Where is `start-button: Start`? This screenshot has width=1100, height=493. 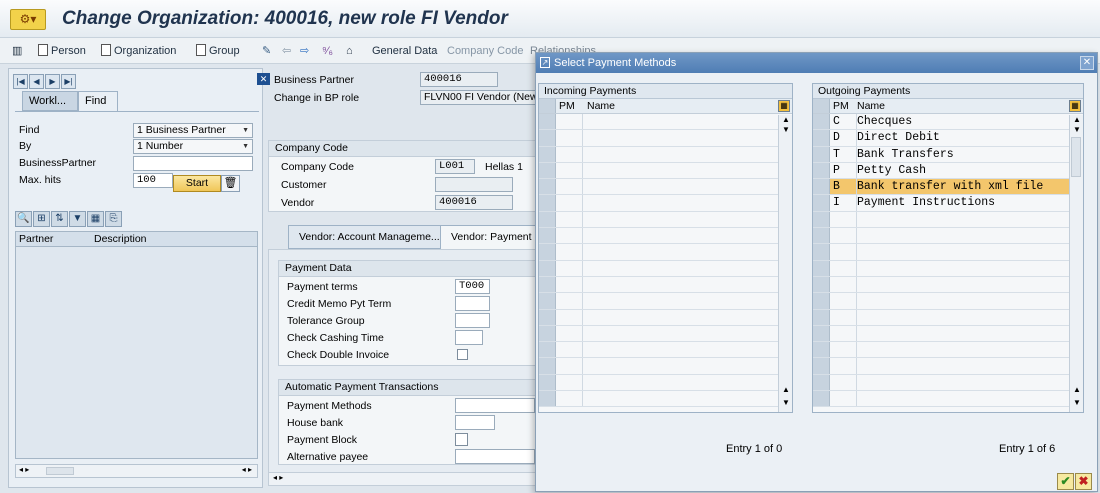 start-button: Start is located at coordinates (197, 183).